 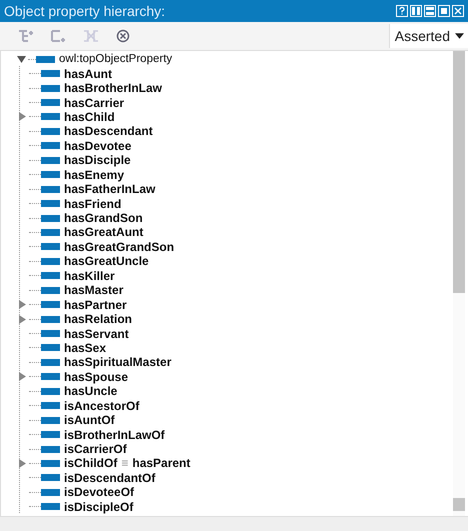 What do you see at coordinates (89, 420) in the screenshot?
I see `tree-item: isAuntOf` at bounding box center [89, 420].